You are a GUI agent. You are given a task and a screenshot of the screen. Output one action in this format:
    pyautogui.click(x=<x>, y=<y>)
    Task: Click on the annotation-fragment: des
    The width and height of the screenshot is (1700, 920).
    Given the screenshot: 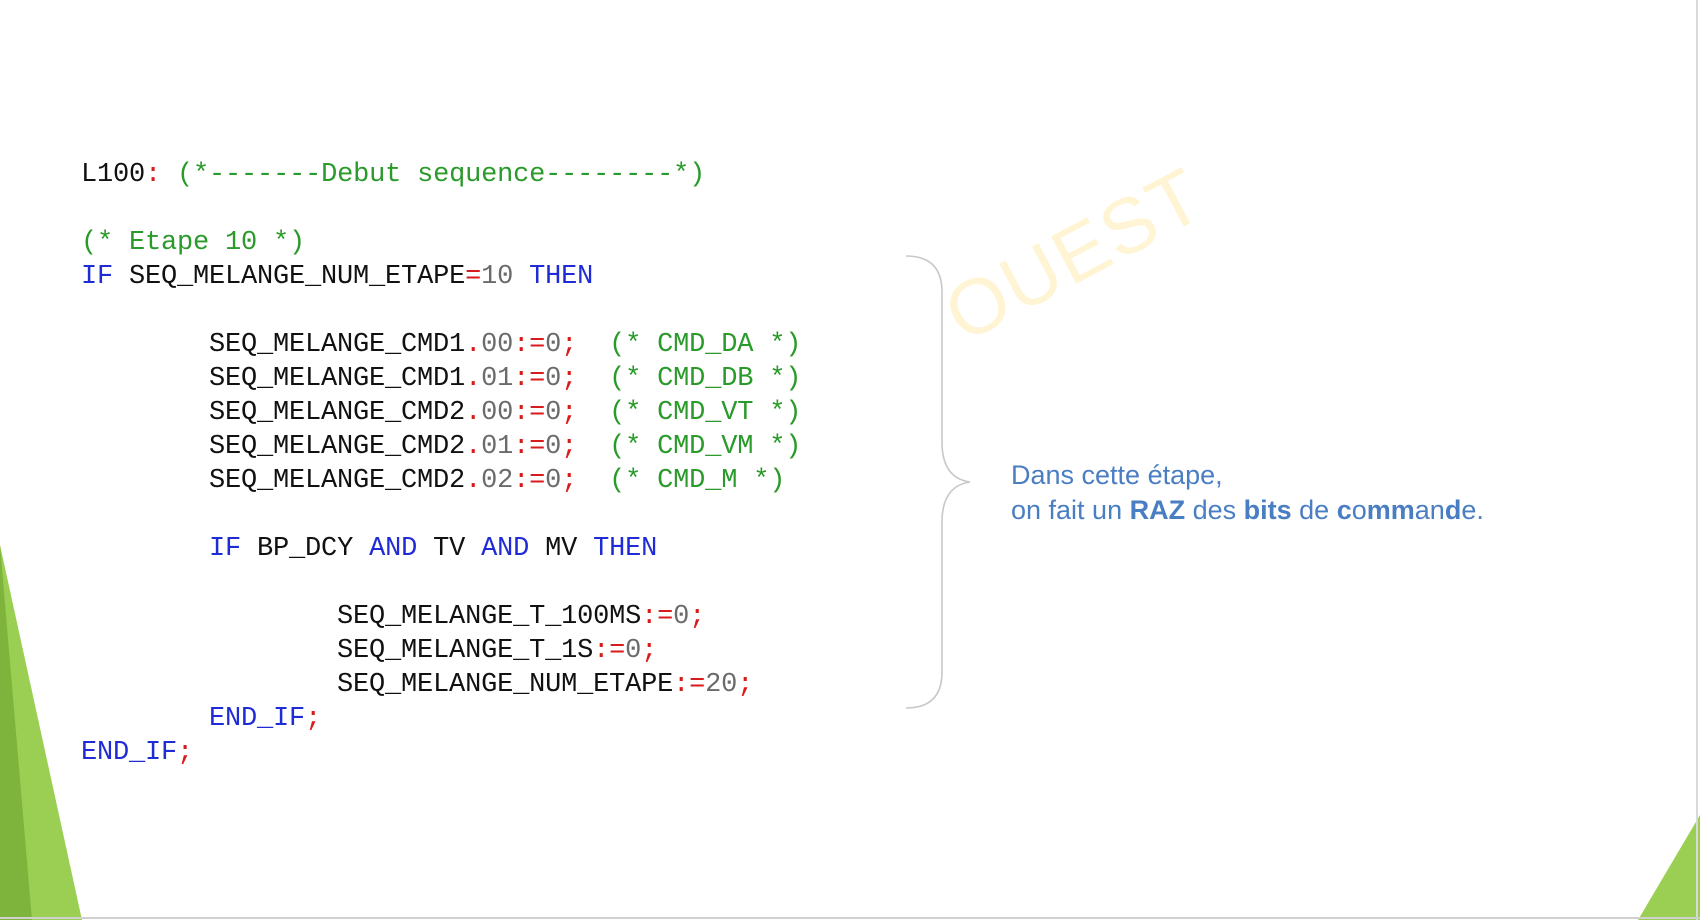 What is the action you would take?
    pyautogui.click(x=1214, y=510)
    